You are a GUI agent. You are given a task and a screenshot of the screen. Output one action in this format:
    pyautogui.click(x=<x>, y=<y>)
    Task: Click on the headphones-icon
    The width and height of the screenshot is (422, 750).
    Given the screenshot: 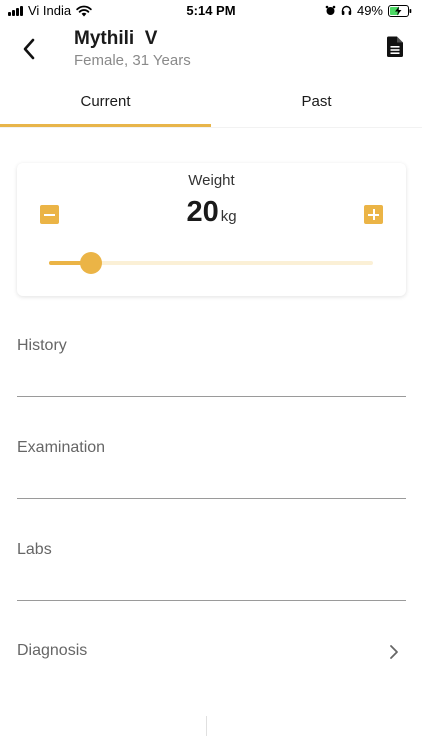 What is the action you would take?
    pyautogui.click(x=346, y=10)
    